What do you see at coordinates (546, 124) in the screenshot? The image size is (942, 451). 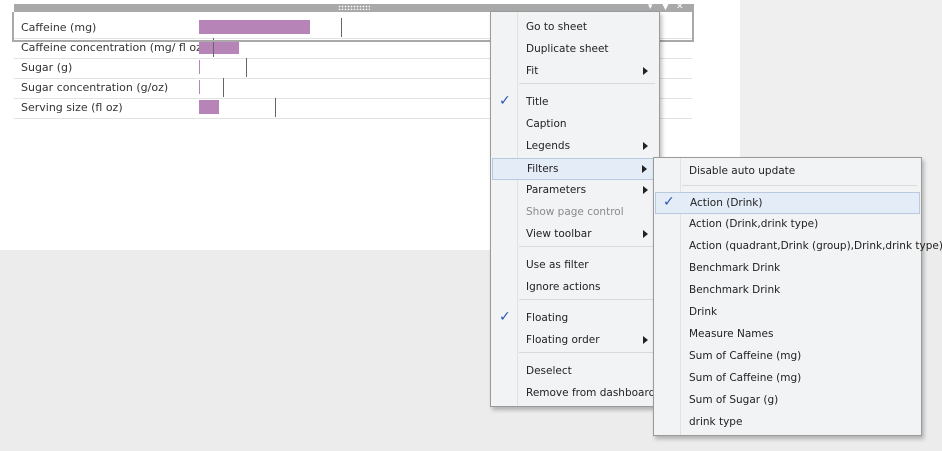 I see `menu-item-label: Caption` at bounding box center [546, 124].